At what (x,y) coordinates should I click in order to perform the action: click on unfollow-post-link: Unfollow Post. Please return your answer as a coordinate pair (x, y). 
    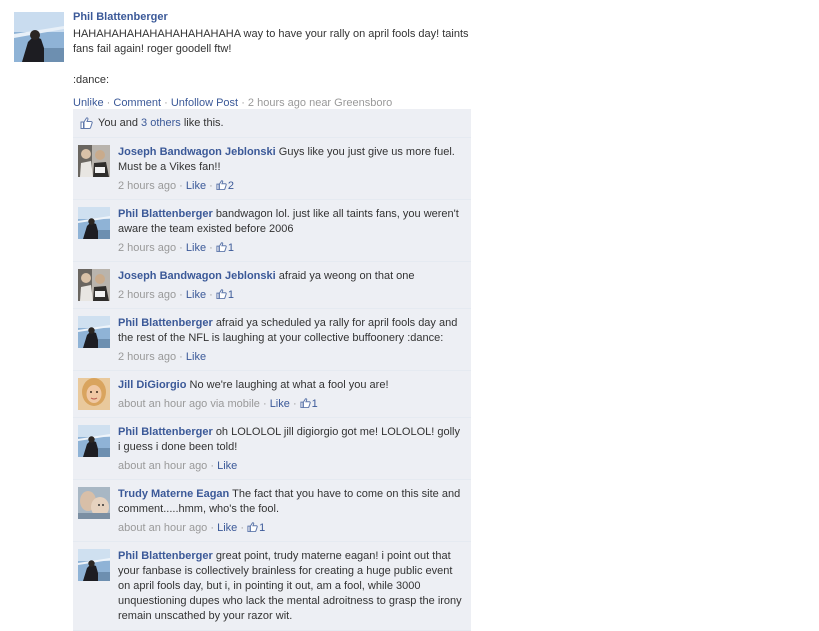
    Looking at the image, I should click on (204, 103).